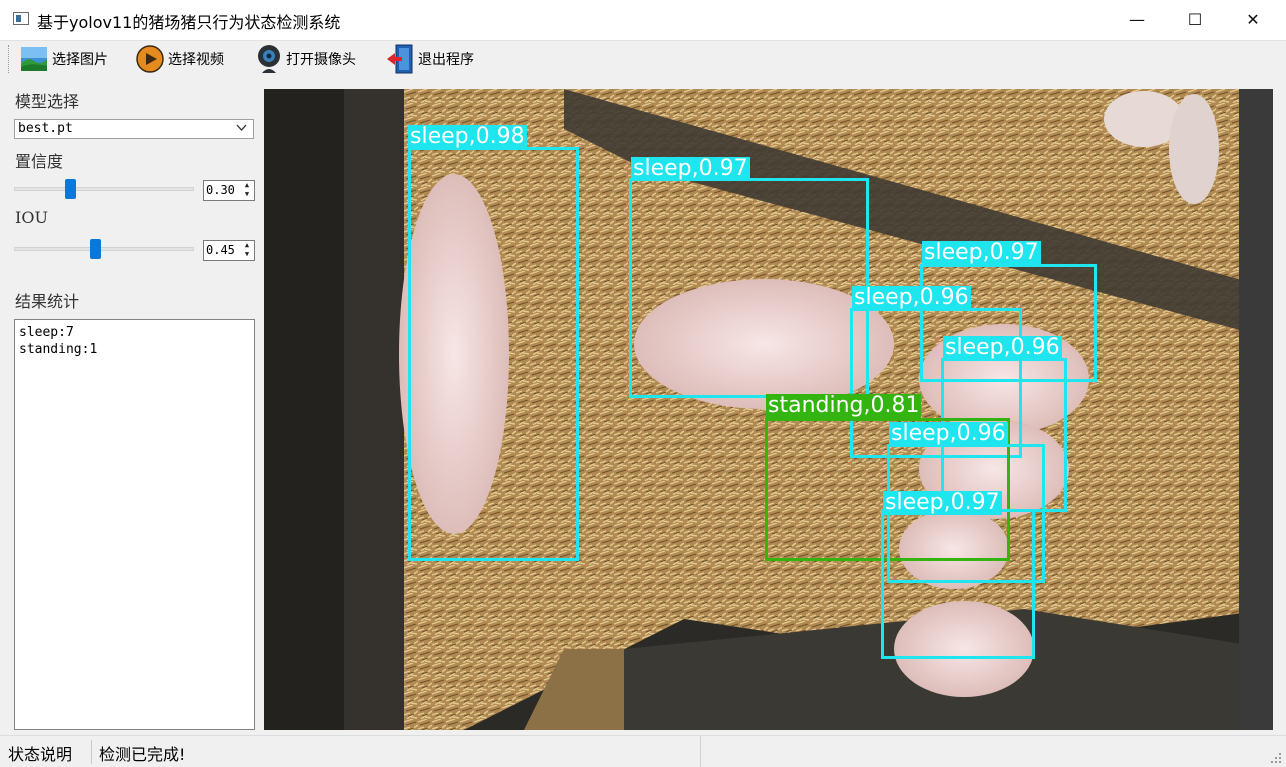 The image size is (1286, 767). Describe the element at coordinates (1276, 758) in the screenshot. I see `resize-grip-icon` at that location.